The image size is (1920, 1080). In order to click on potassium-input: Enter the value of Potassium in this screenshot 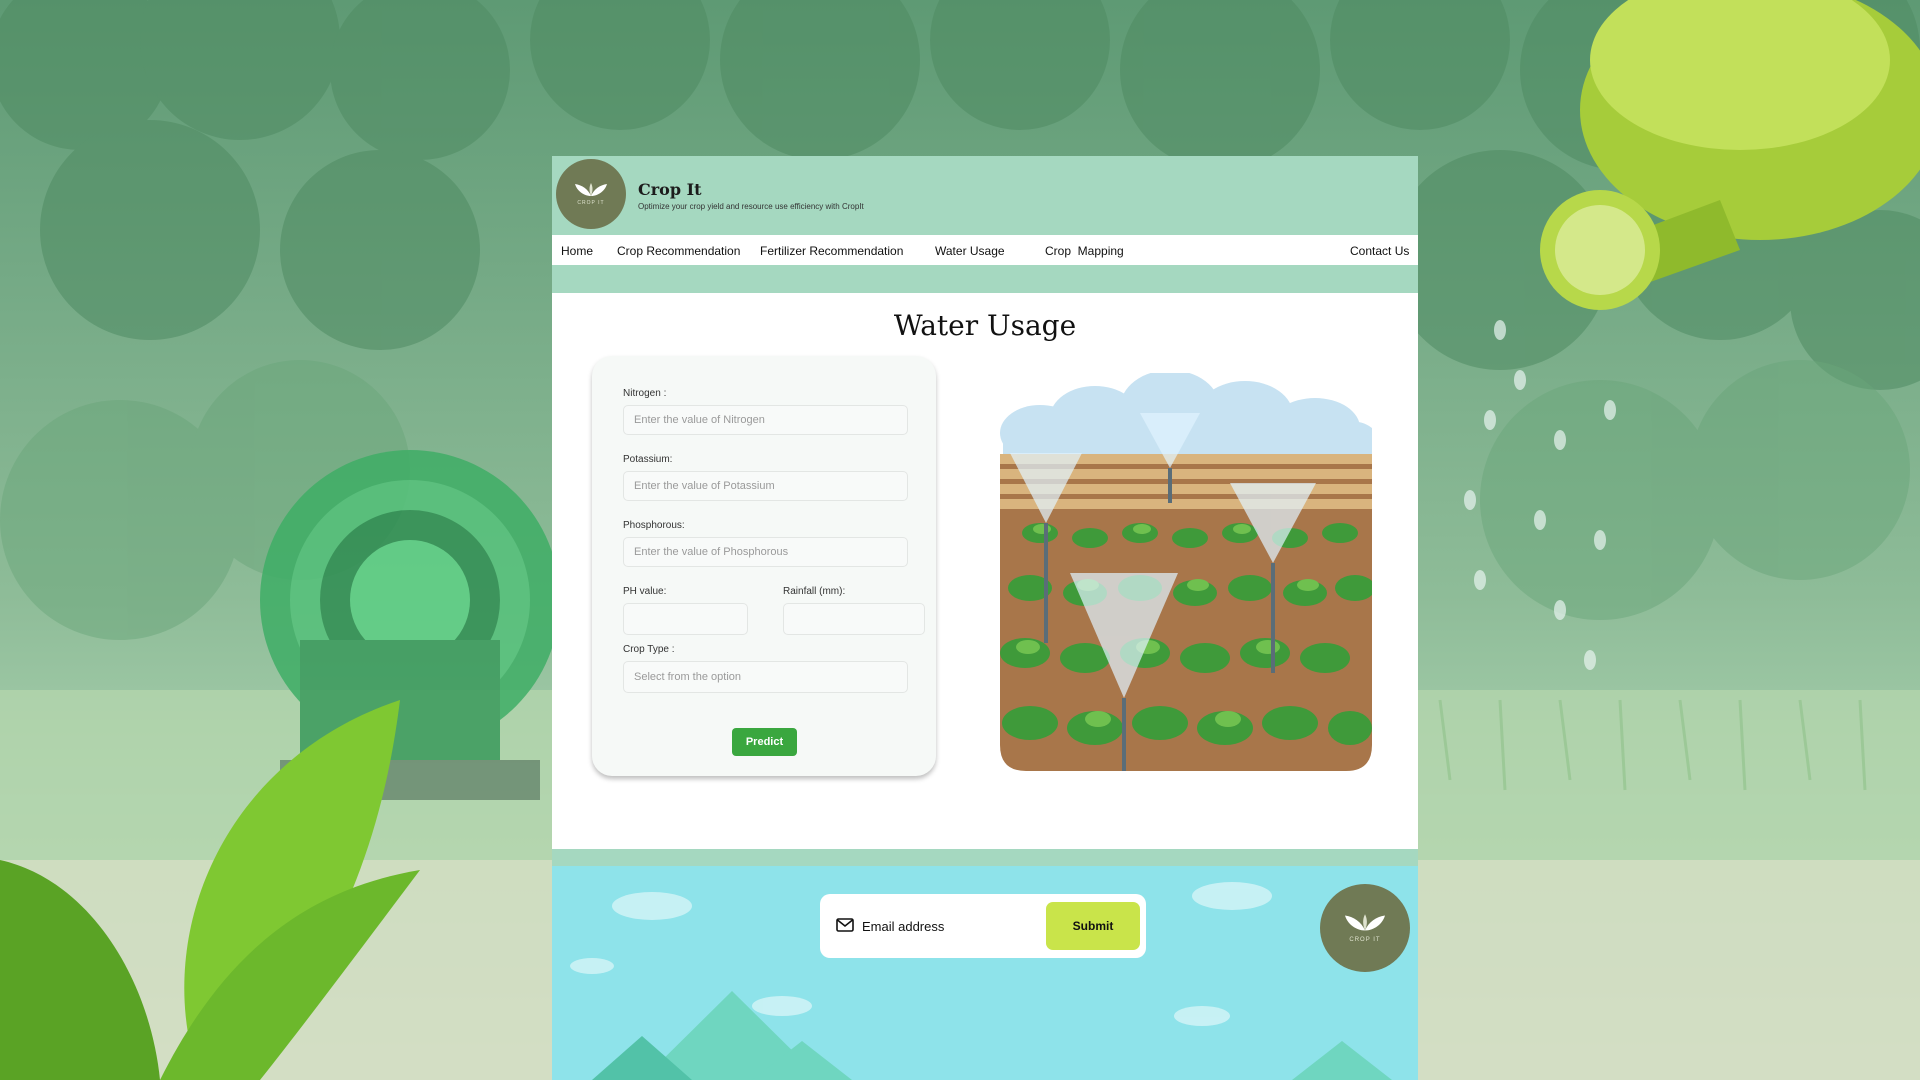, I will do `click(765, 486)`.